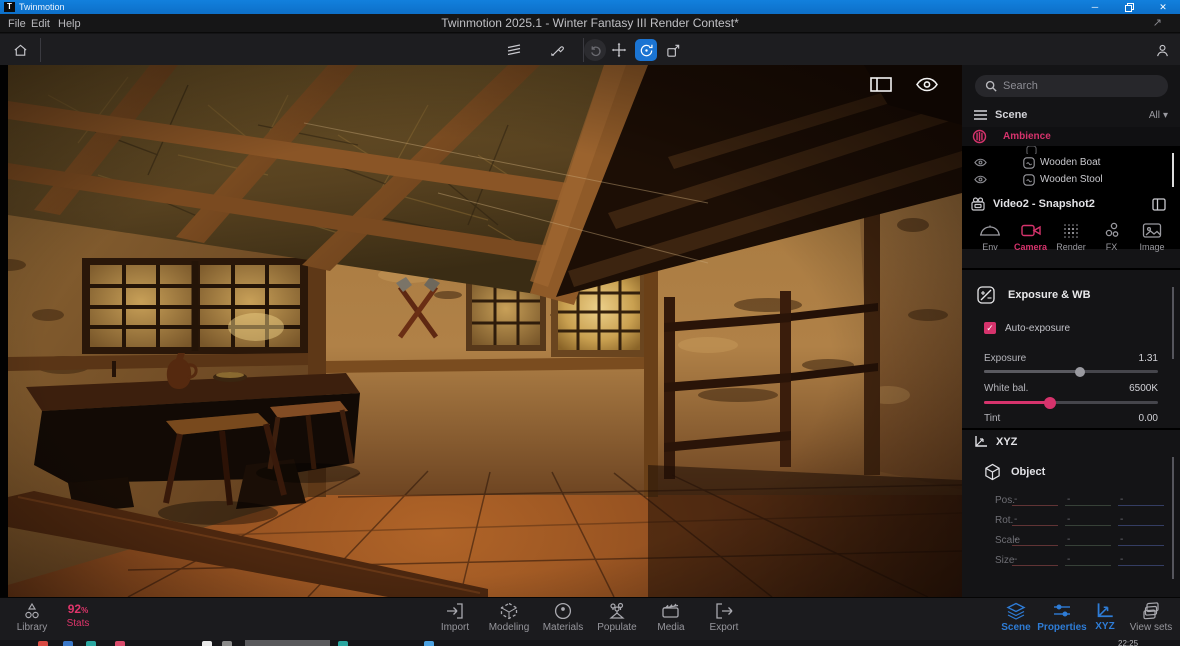  Describe the element at coordinates (881, 84) in the screenshot. I see `split-view-icon` at that location.